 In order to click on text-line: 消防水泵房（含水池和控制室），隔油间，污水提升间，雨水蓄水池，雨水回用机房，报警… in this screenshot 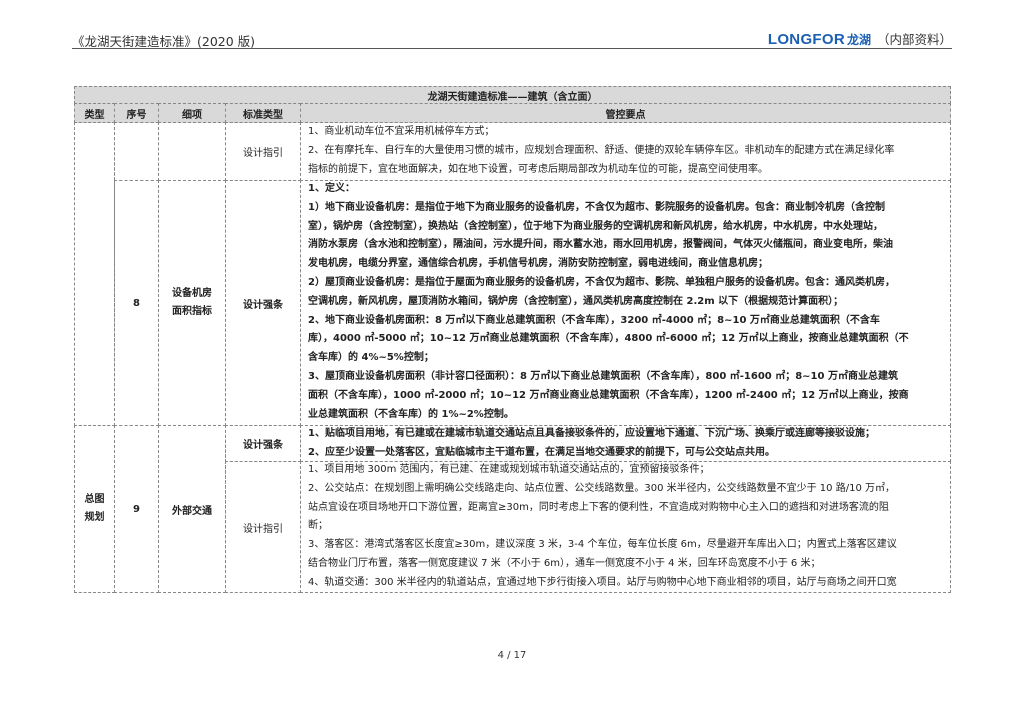, I will do `click(600, 245)`.